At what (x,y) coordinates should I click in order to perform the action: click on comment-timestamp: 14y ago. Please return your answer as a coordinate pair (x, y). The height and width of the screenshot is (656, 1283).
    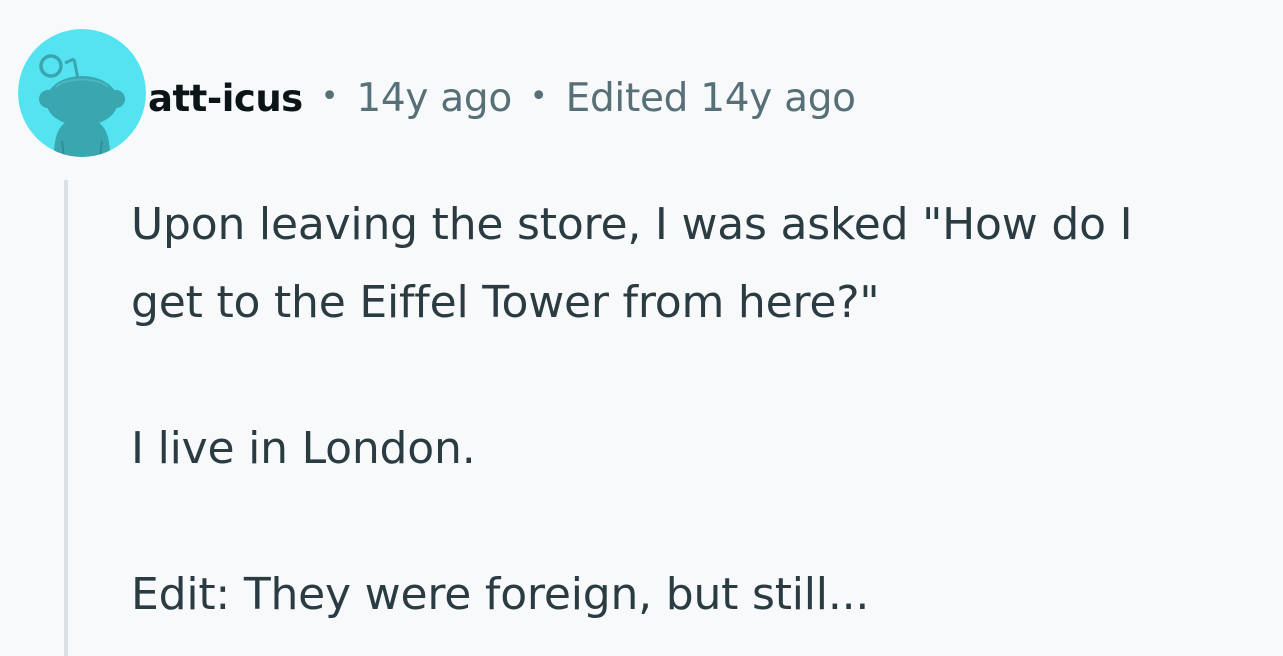
    Looking at the image, I should click on (434, 98).